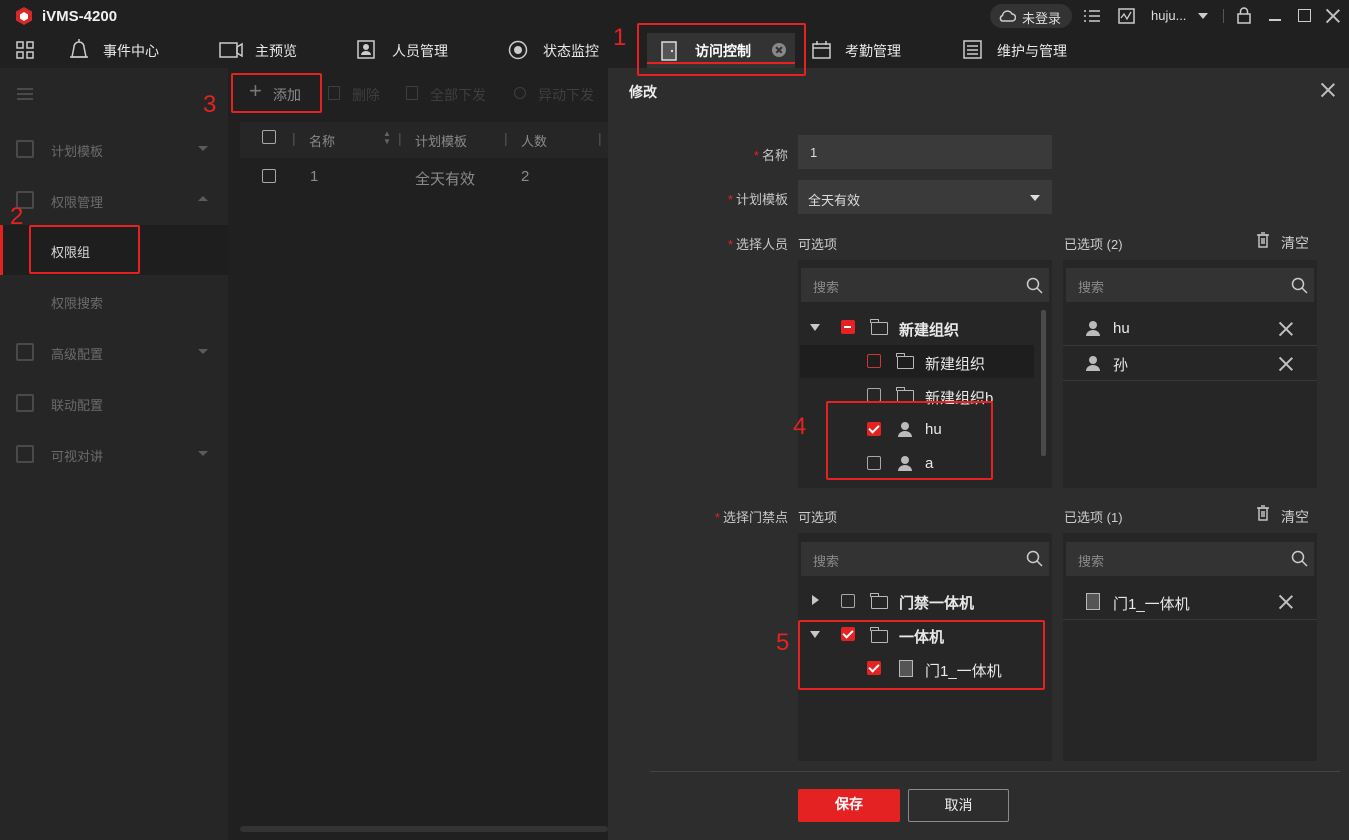 This screenshot has height=840, width=1349. I want to click on clear-persons-button: 清空, so click(1295, 243).